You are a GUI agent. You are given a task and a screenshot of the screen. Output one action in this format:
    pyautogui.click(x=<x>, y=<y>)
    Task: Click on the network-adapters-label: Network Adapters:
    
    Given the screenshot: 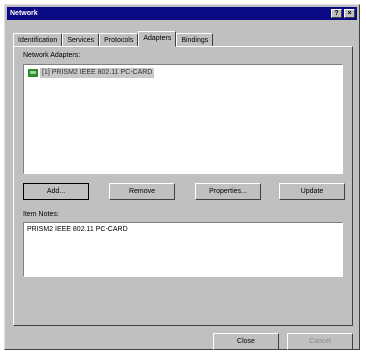 What is the action you would take?
    pyautogui.click(x=52, y=55)
    